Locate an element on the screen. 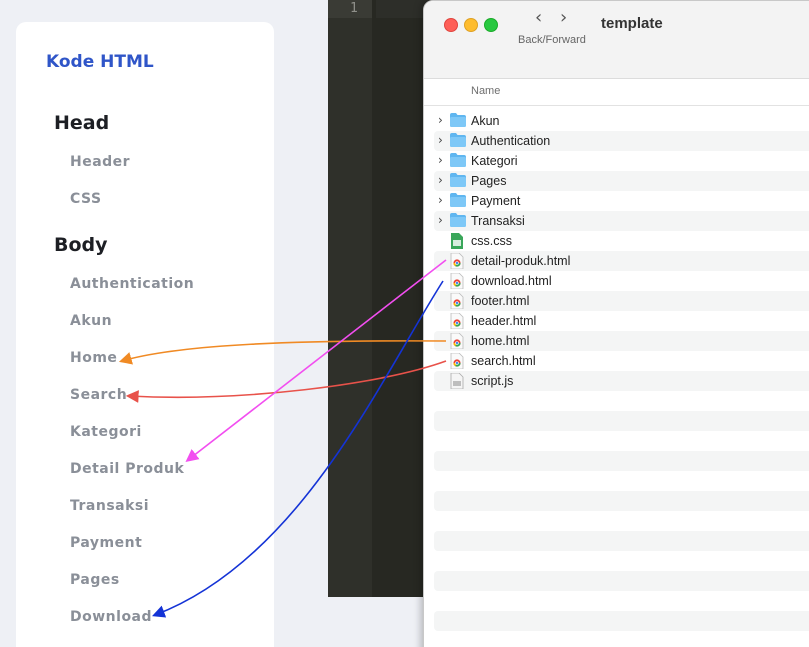 The height and width of the screenshot is (647, 809). file-name: Transaksi is located at coordinates (498, 221).